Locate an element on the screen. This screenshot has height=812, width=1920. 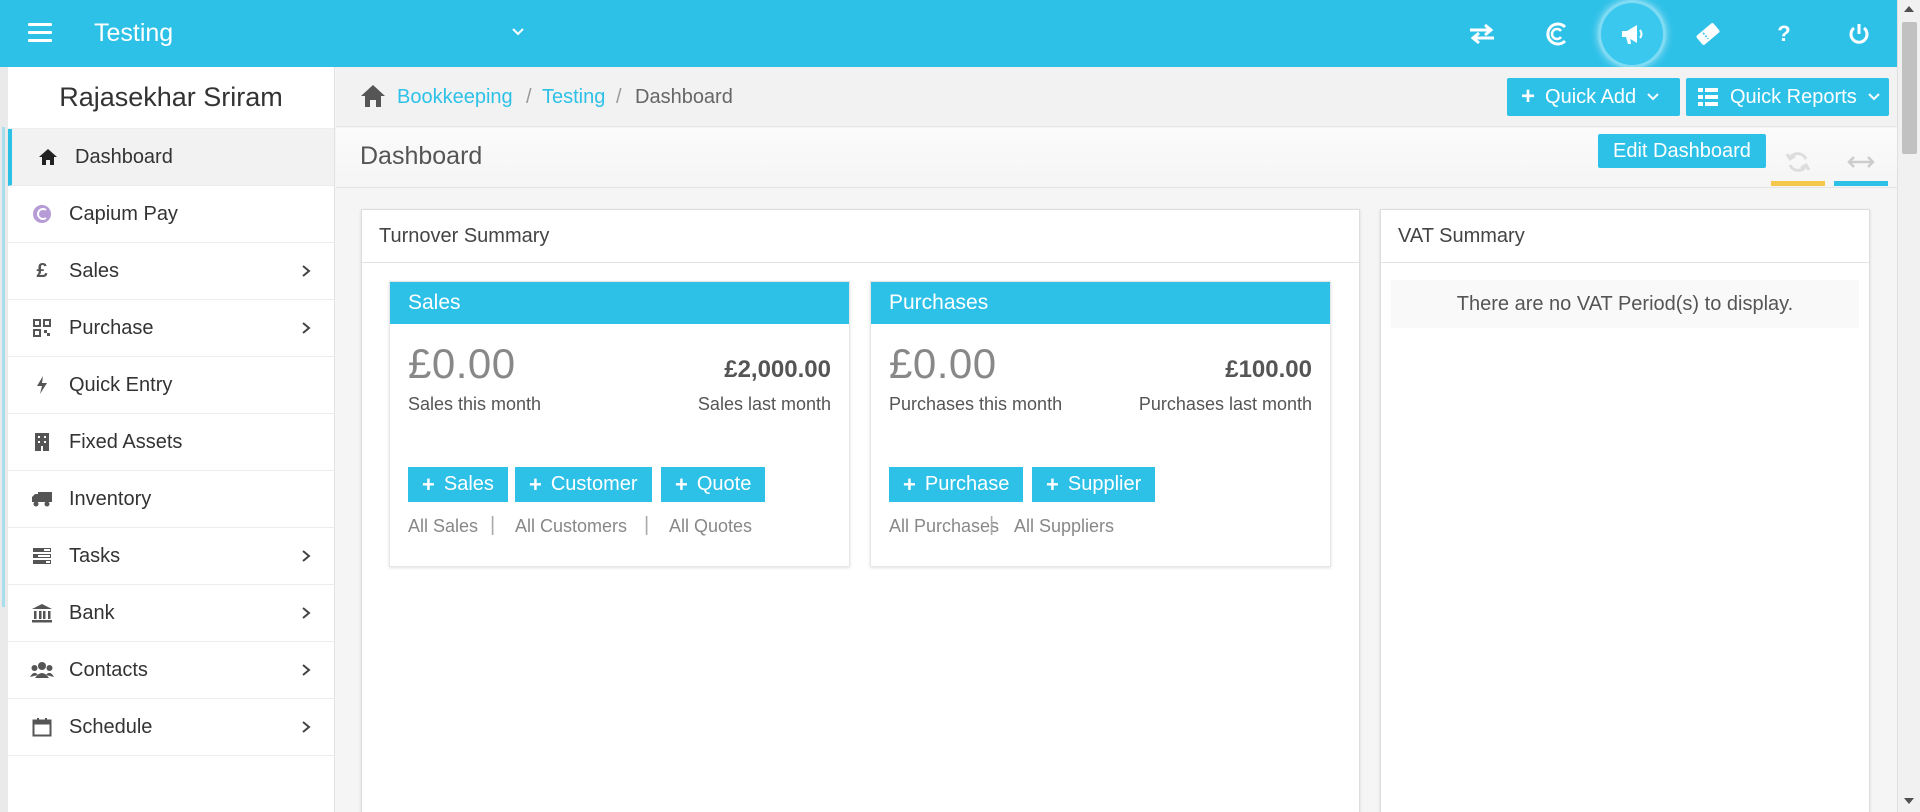
sidebar-item-fixed-assets: Fixed Assets is located at coordinates (171, 442).